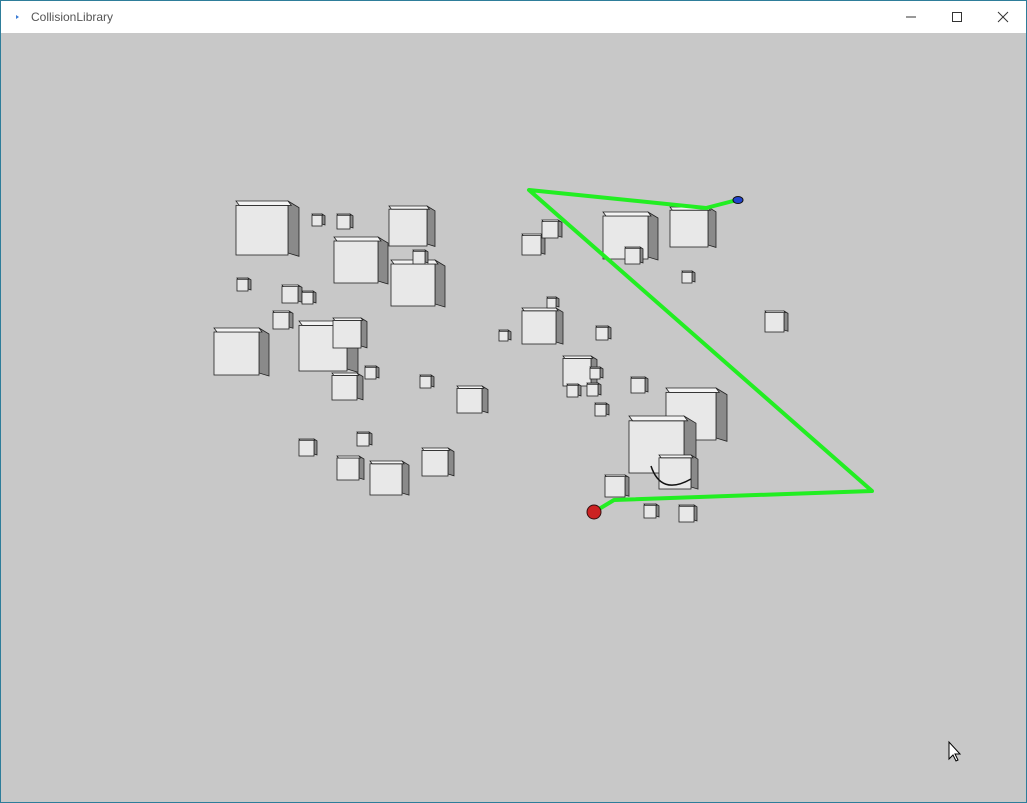 This screenshot has width=1027, height=803. I want to click on minimize-button, so click(911, 17).